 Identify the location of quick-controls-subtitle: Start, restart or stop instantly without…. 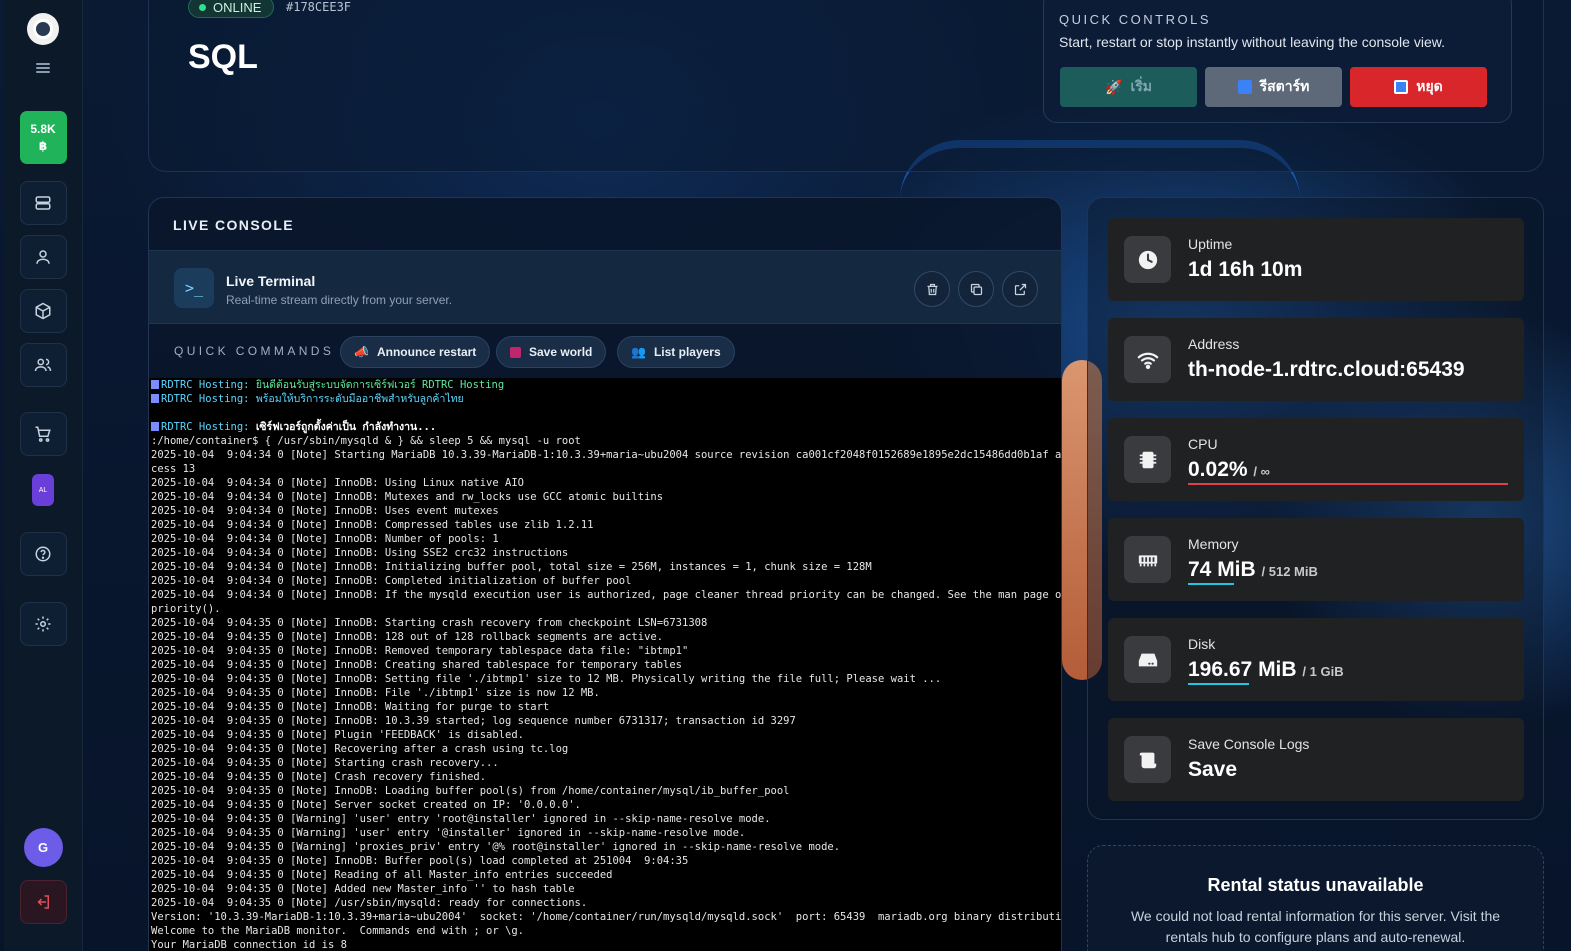
(1252, 42).